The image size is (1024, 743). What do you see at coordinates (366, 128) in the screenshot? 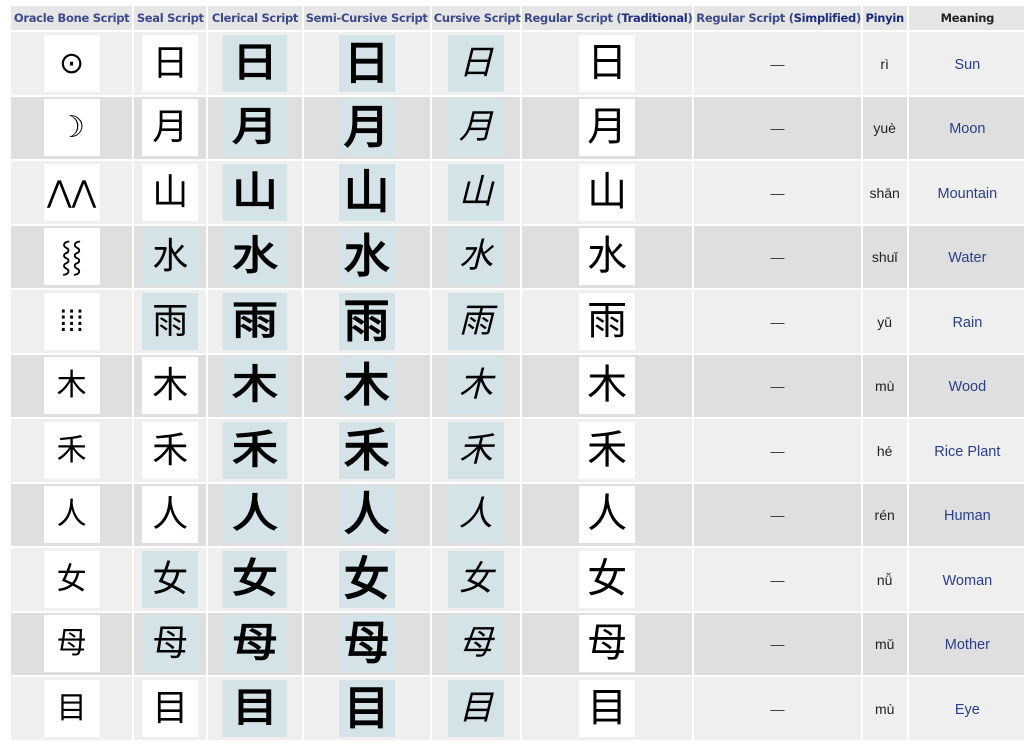
I see `semi-cursive-glyph-image: 月` at bounding box center [366, 128].